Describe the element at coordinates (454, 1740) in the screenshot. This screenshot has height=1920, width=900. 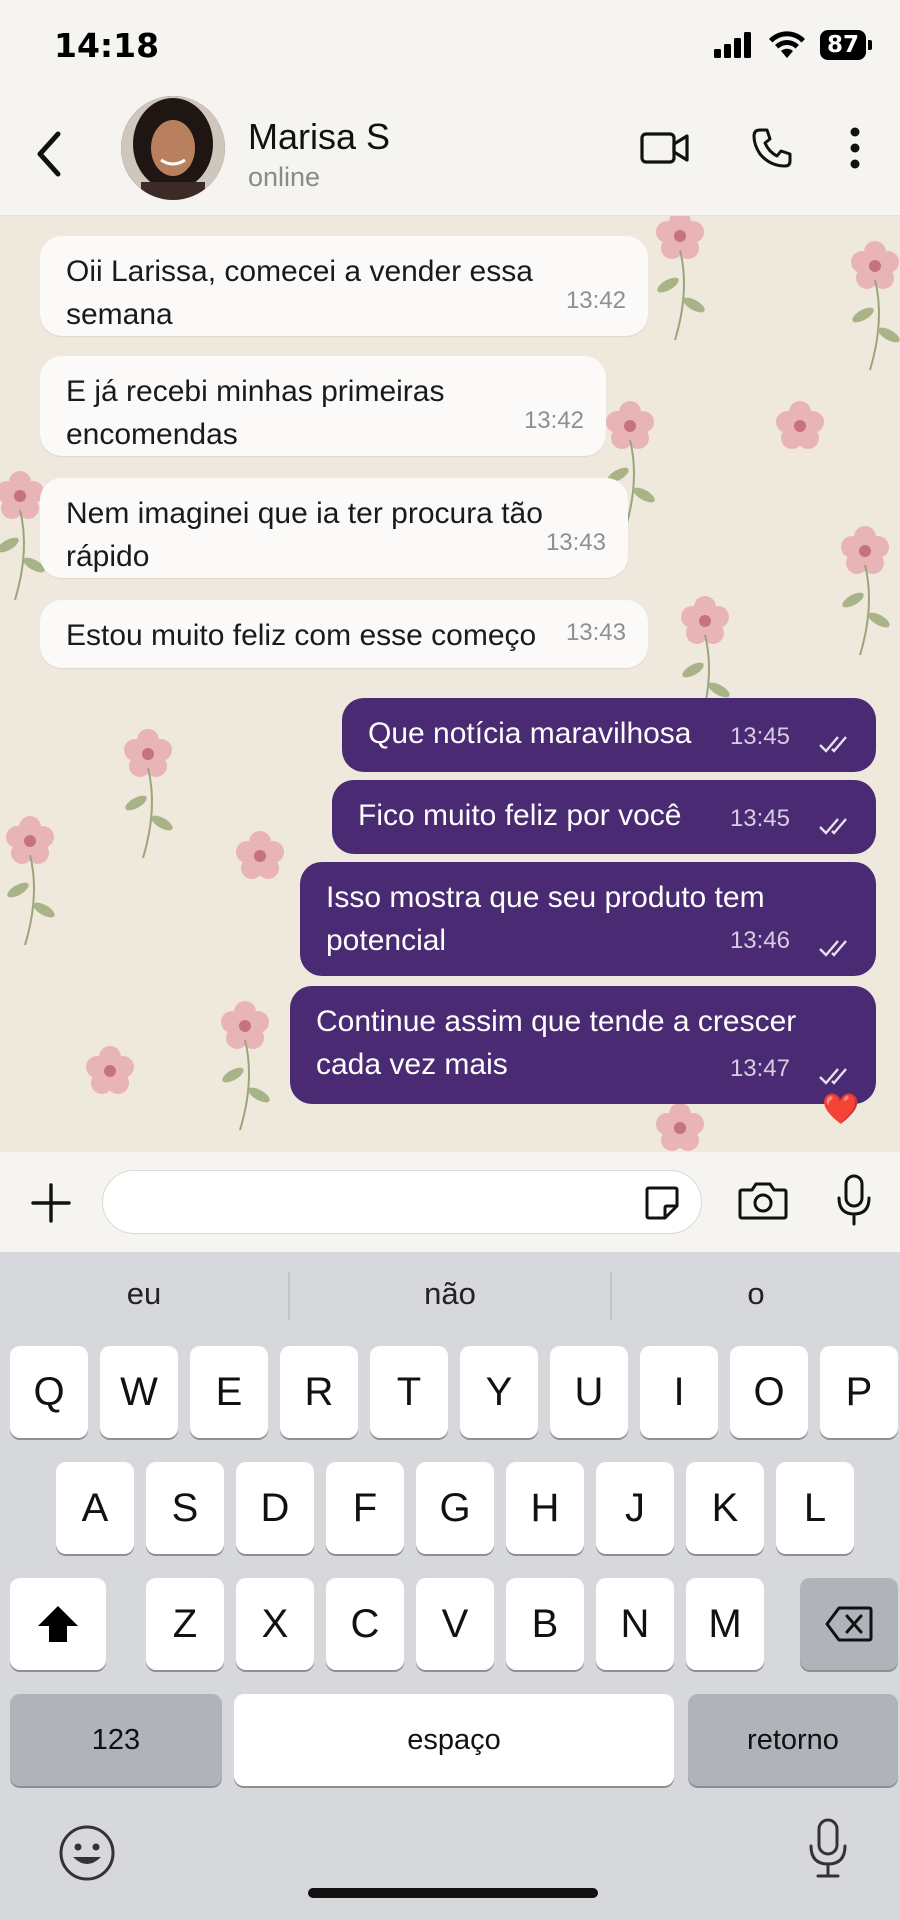
I see `space-key: espaço` at that location.